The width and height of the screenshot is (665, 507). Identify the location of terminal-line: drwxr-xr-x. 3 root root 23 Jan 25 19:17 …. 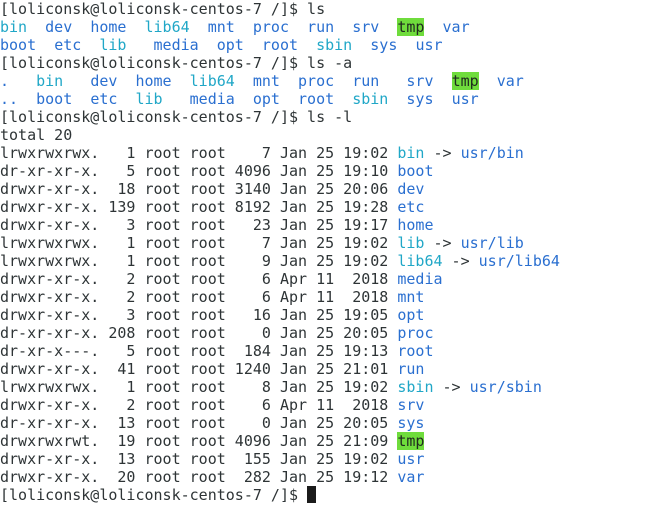
(332, 225).